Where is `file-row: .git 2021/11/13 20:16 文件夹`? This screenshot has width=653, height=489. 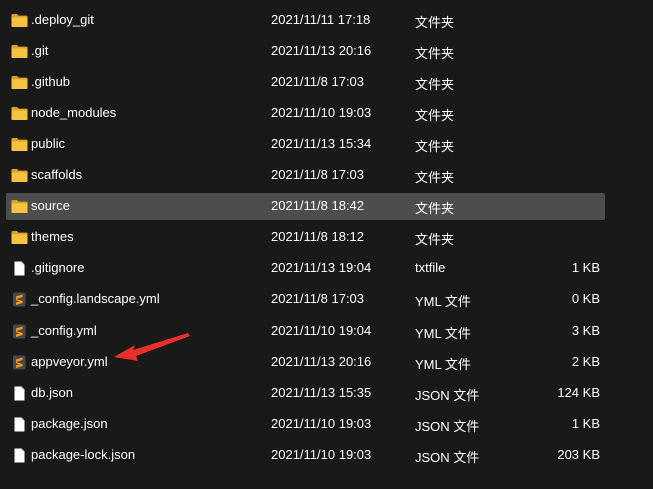 file-row: .git 2021/11/13 20:16 文件夹 is located at coordinates (305, 51).